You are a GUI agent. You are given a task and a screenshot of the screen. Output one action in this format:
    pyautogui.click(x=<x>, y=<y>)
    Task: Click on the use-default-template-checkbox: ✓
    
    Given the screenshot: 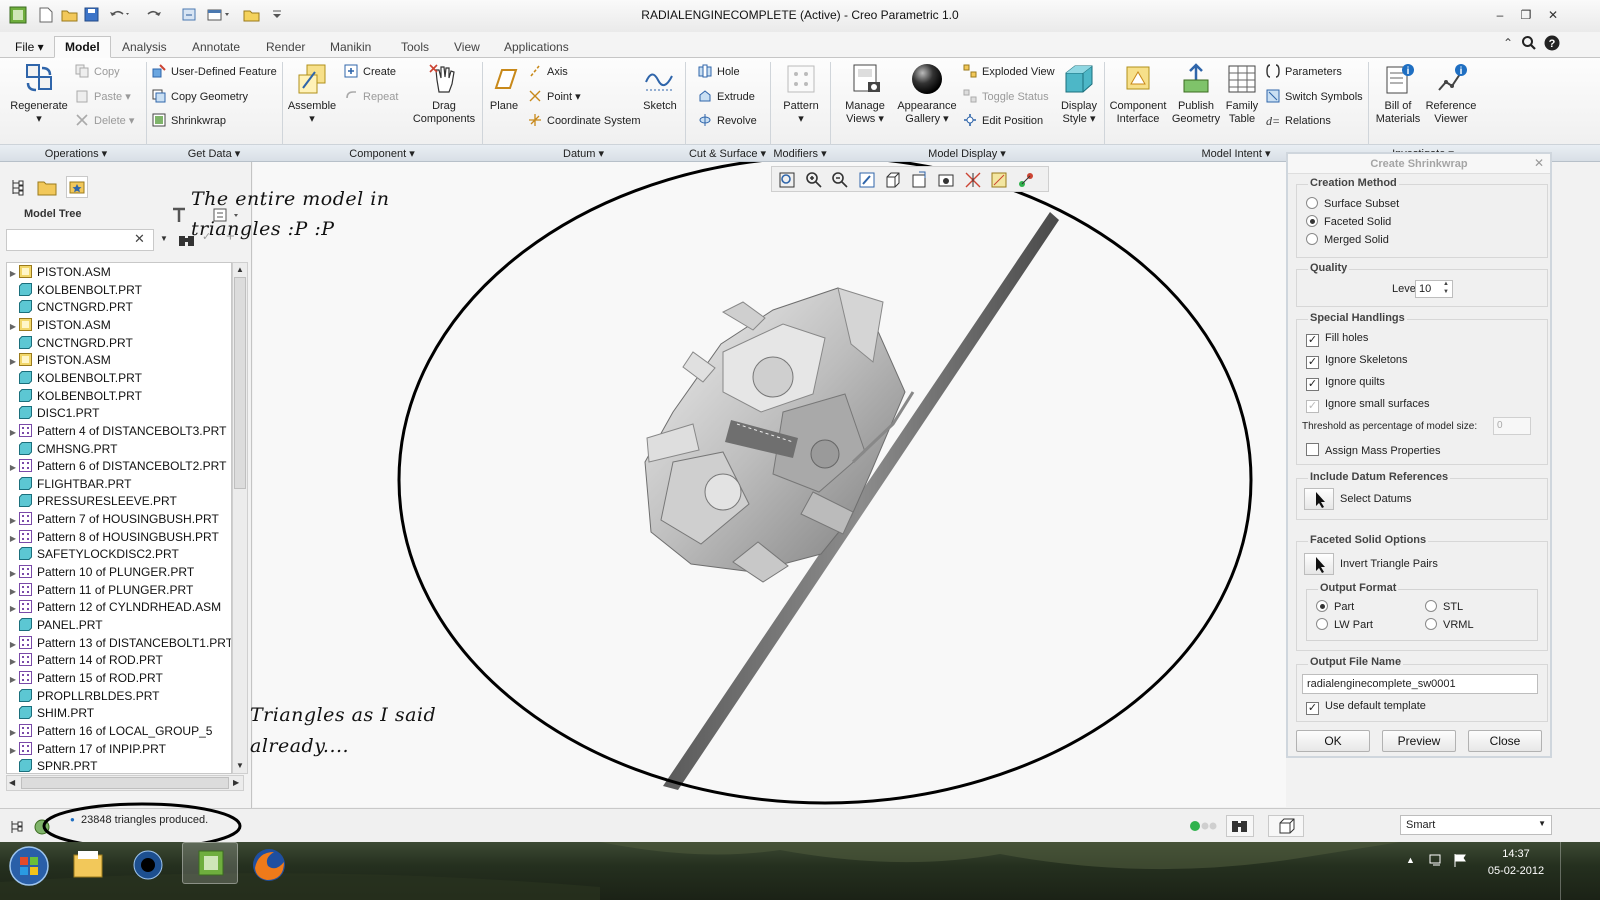 What is the action you would take?
    pyautogui.click(x=1312, y=708)
    